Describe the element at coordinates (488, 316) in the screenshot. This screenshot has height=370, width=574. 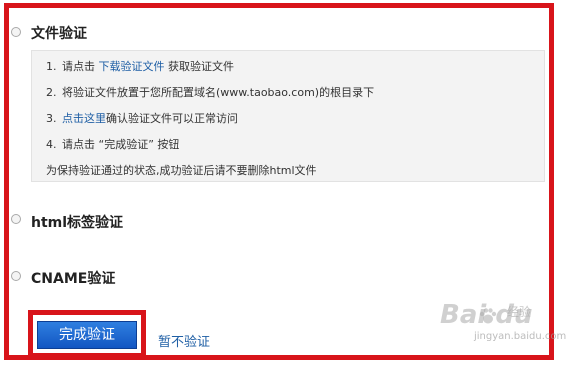
I see `paw-icon` at that location.